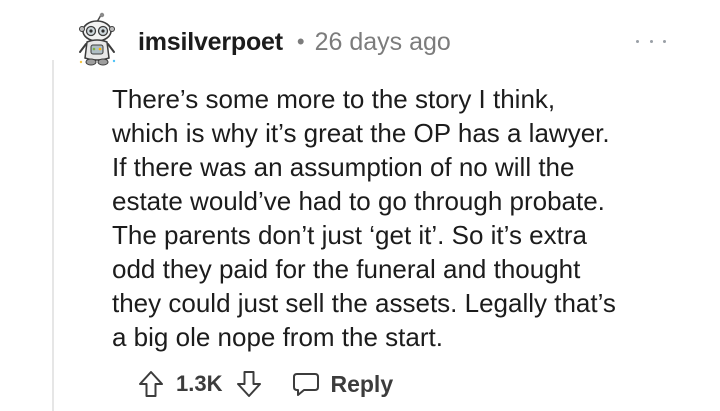 Image resolution: width=720 pixels, height=411 pixels. Describe the element at coordinates (637, 41) in the screenshot. I see `more-options-icon` at that location.